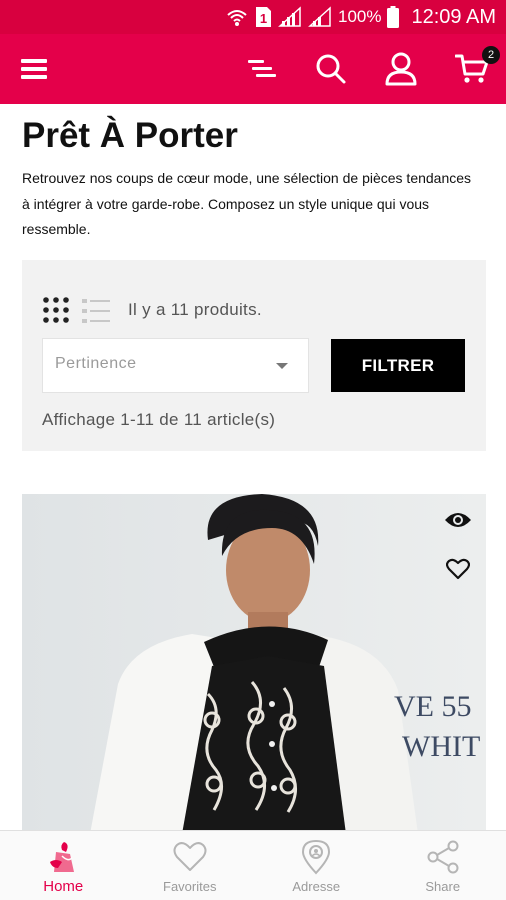 Image resolution: width=506 pixels, height=900 pixels. I want to click on nav-share: Share, so click(443, 865).